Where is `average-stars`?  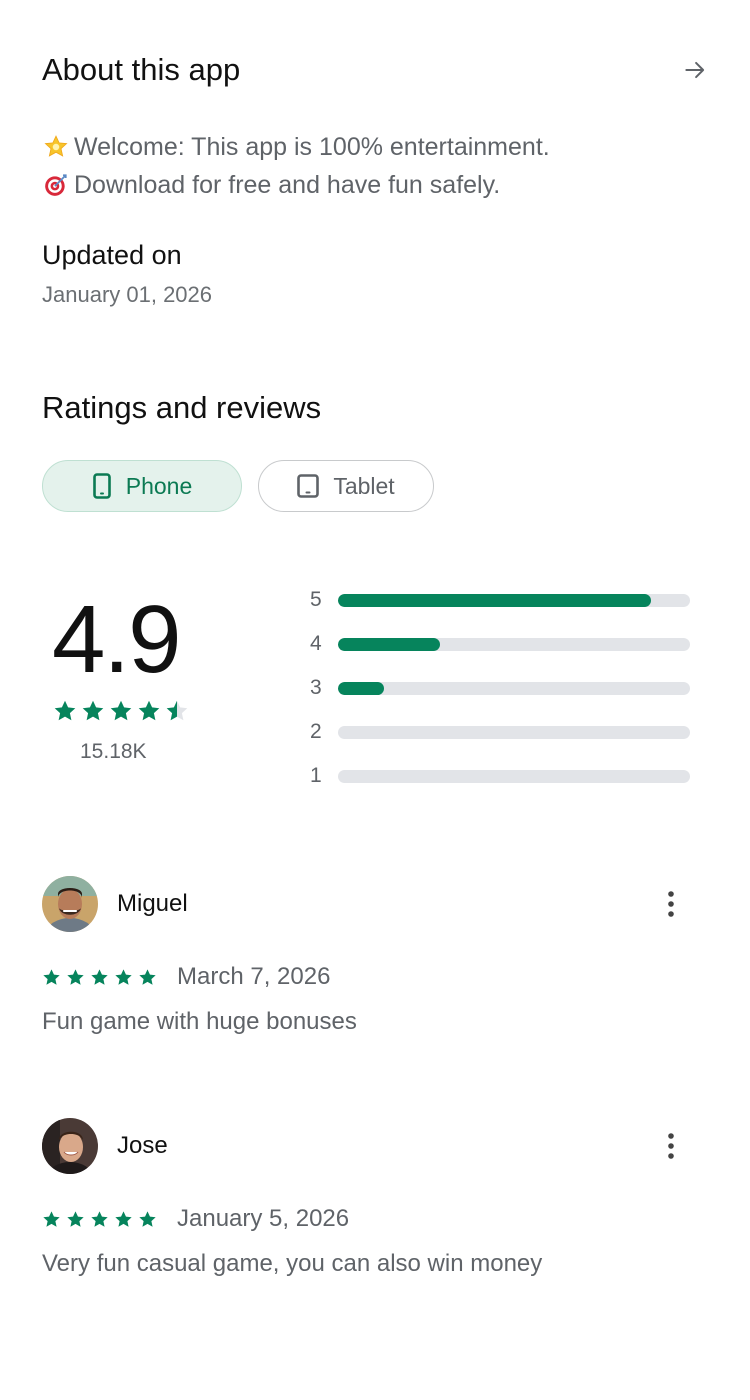 average-stars is located at coordinates (121, 711).